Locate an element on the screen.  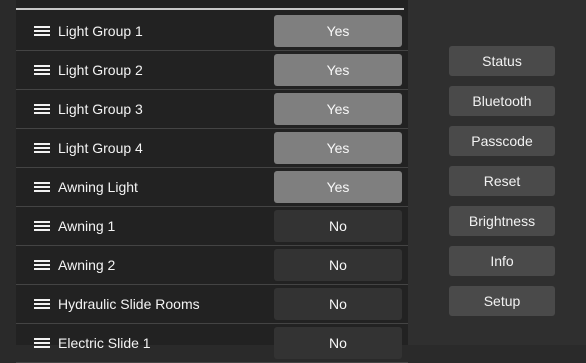
item-label: Light Group 4 is located at coordinates (100, 148).